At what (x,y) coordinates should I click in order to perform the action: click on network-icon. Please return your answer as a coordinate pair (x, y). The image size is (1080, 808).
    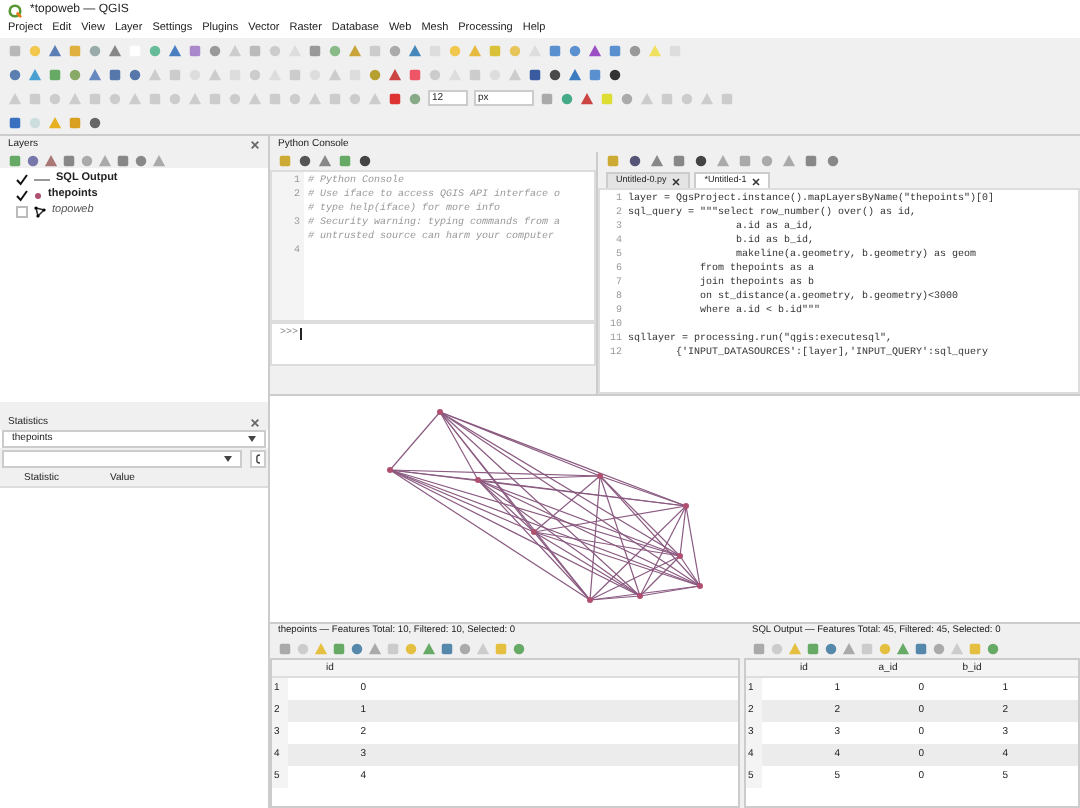
    Looking at the image, I should click on (40, 212).